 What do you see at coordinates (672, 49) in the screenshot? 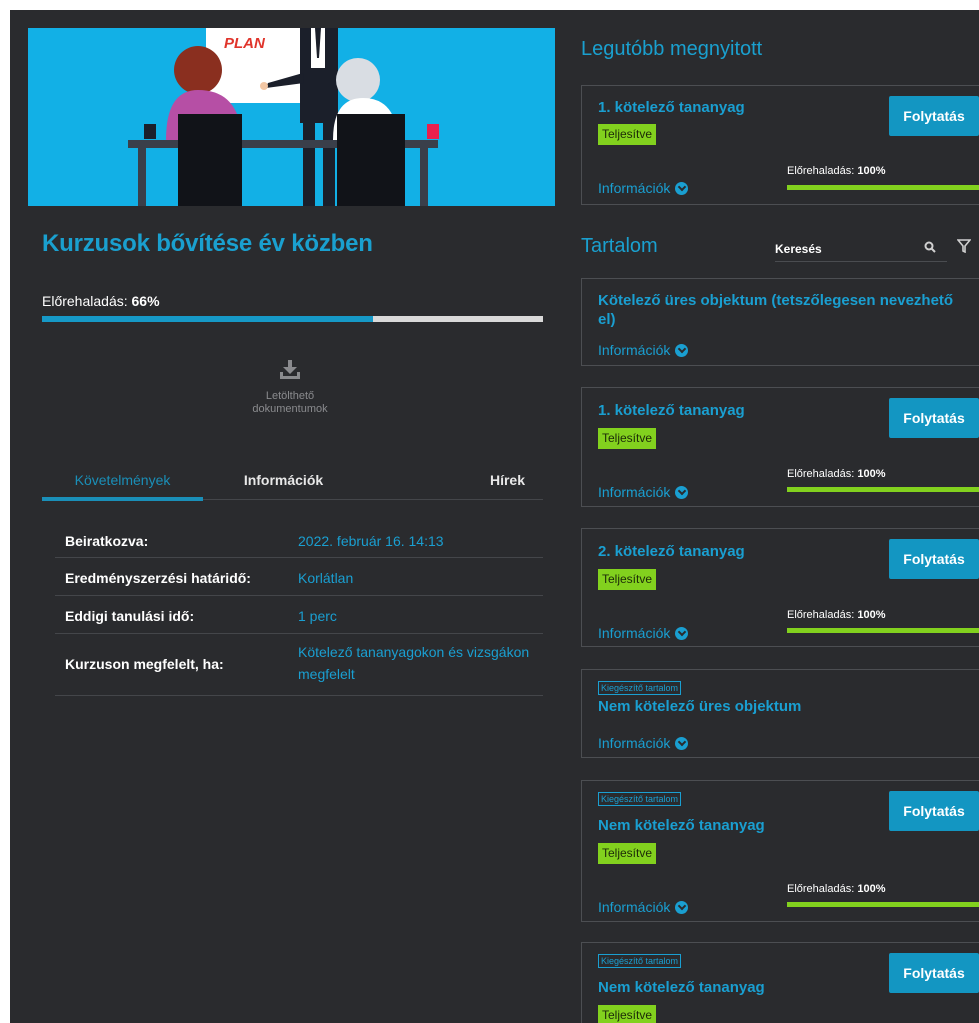
I see `recent-heading: Legutóbb megnyitott` at bounding box center [672, 49].